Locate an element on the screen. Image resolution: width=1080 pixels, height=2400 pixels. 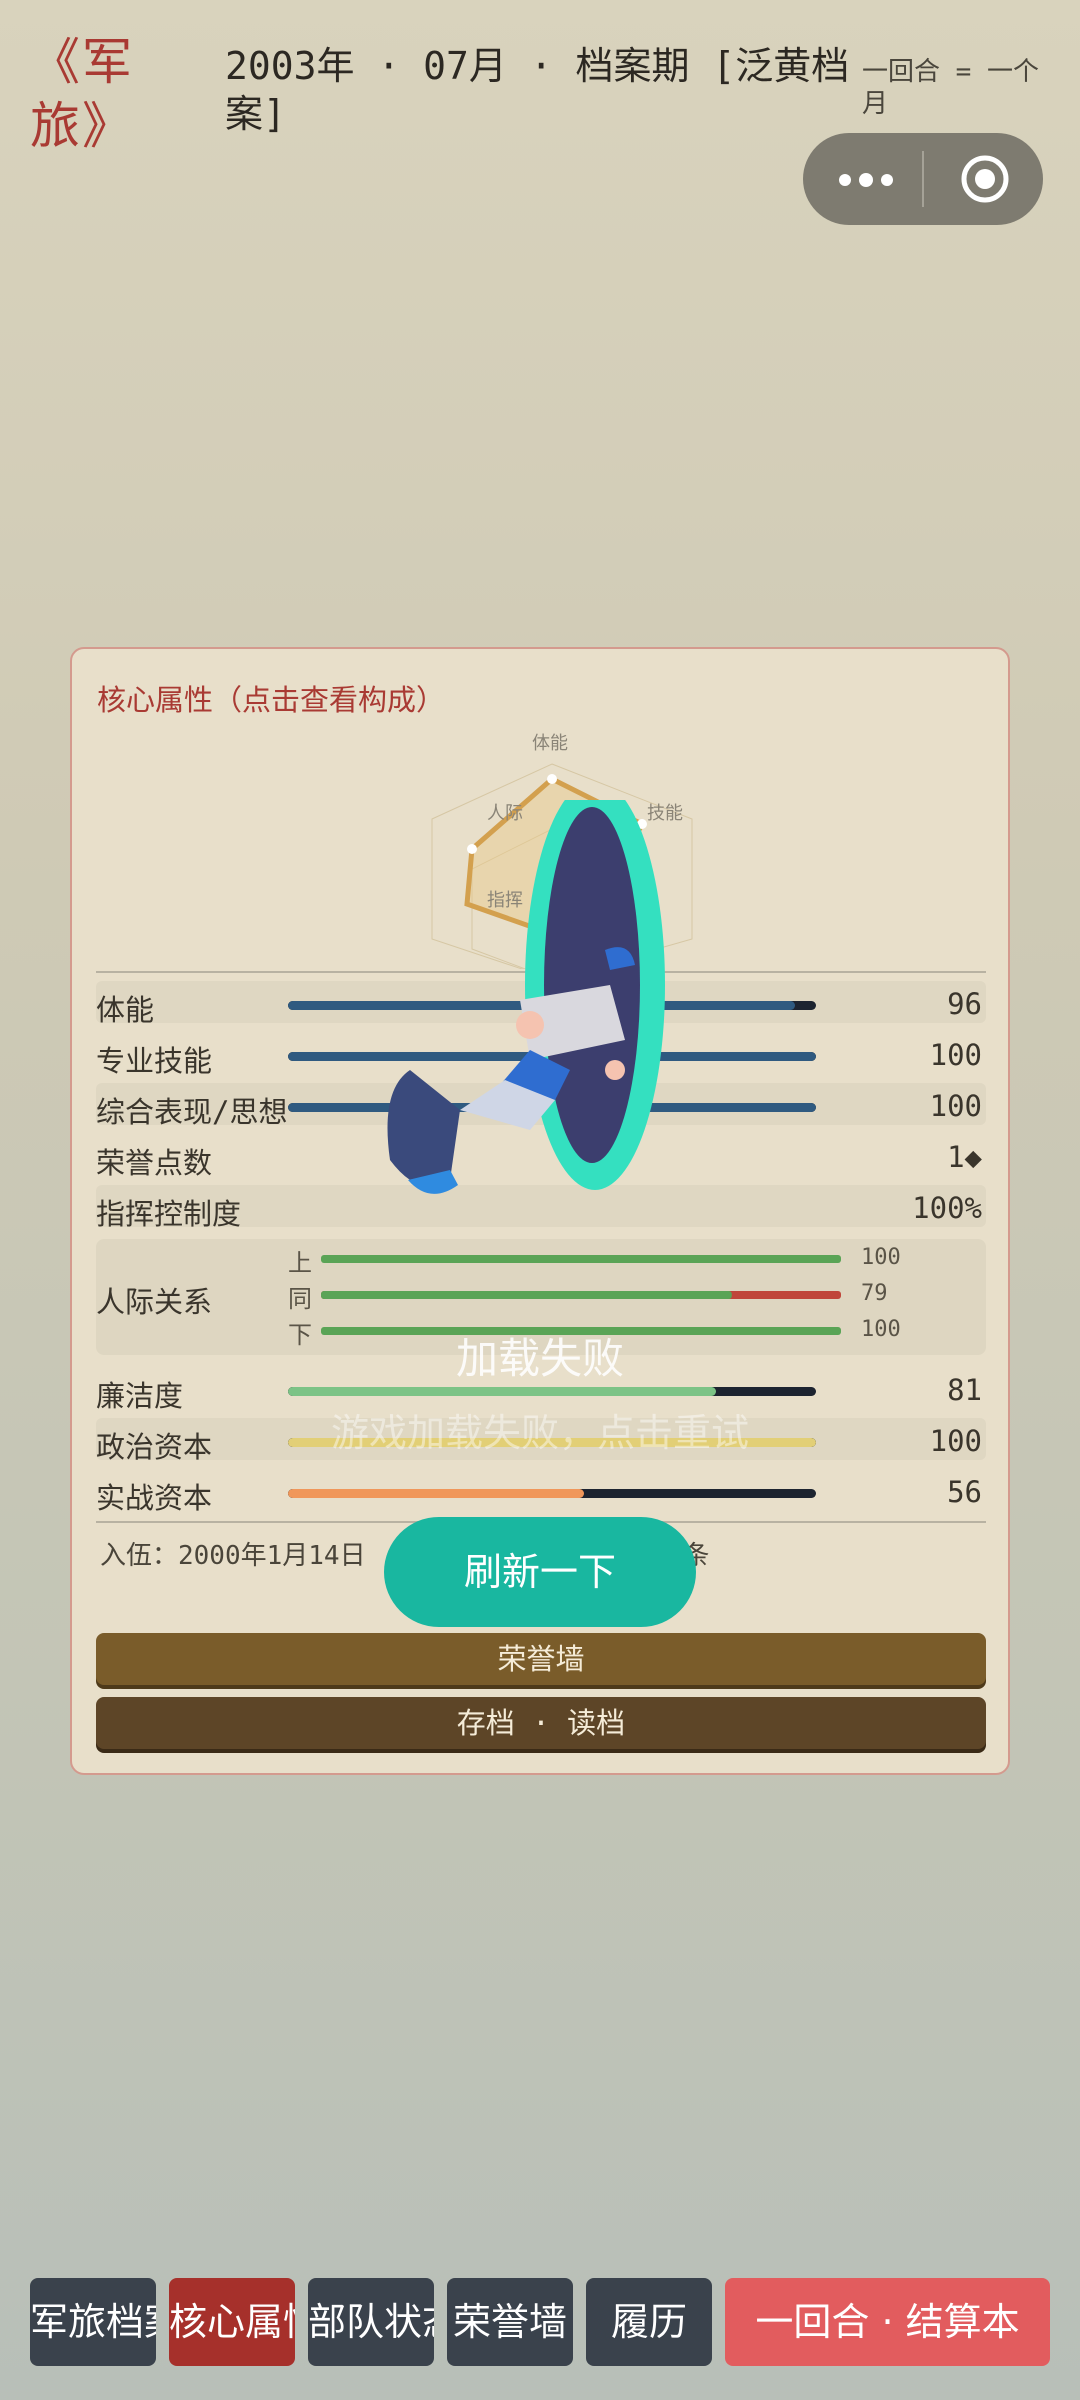
load-failed-illustration is located at coordinates (526, 997).